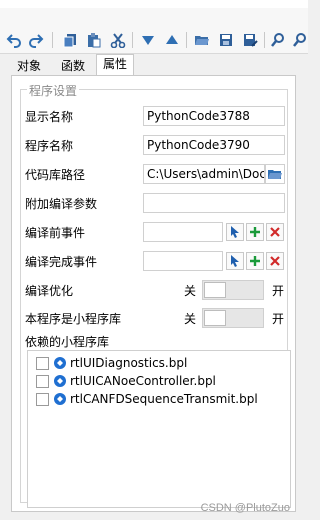 Image resolution: width=320 pixels, height=520 pixels. I want to click on is-mini-library-label: 本程序是小程序库, so click(73, 319).